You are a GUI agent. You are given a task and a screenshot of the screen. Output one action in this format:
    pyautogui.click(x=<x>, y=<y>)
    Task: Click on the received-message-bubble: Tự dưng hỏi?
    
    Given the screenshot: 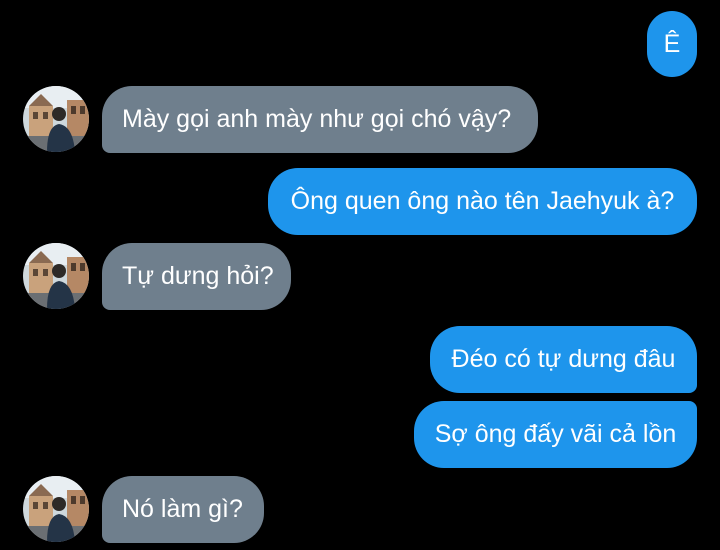 What is the action you would take?
    pyautogui.click(x=196, y=276)
    